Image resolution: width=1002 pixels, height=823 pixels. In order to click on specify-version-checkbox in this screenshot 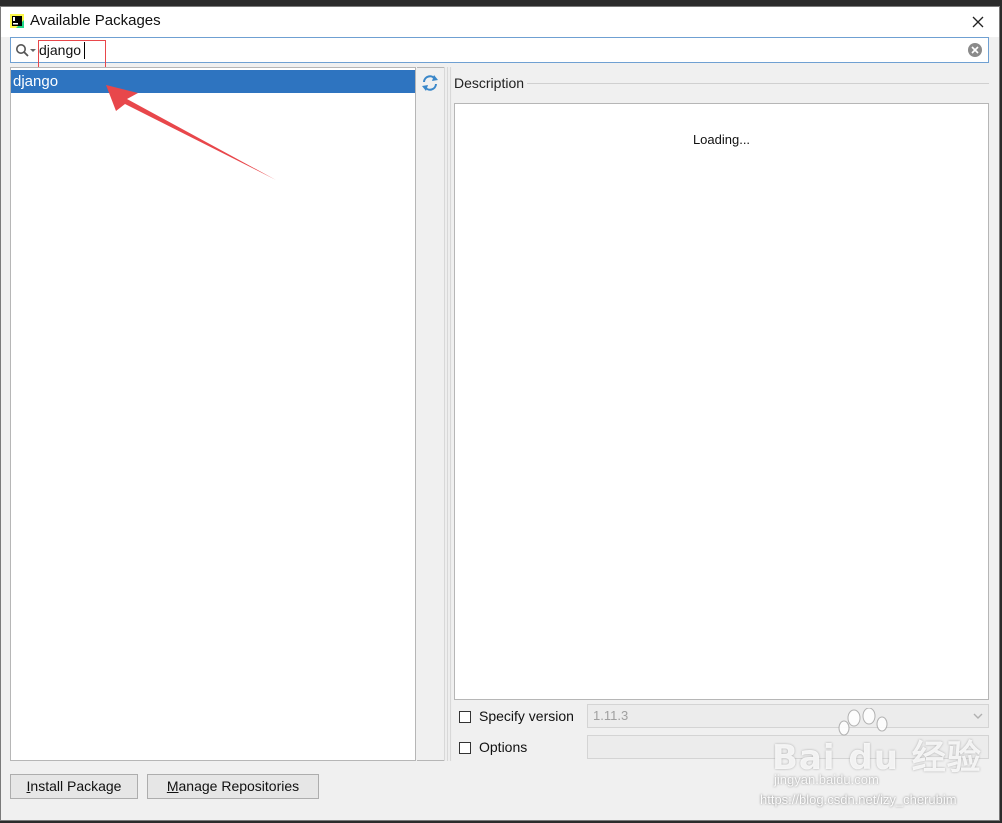, I will do `click(465, 717)`.